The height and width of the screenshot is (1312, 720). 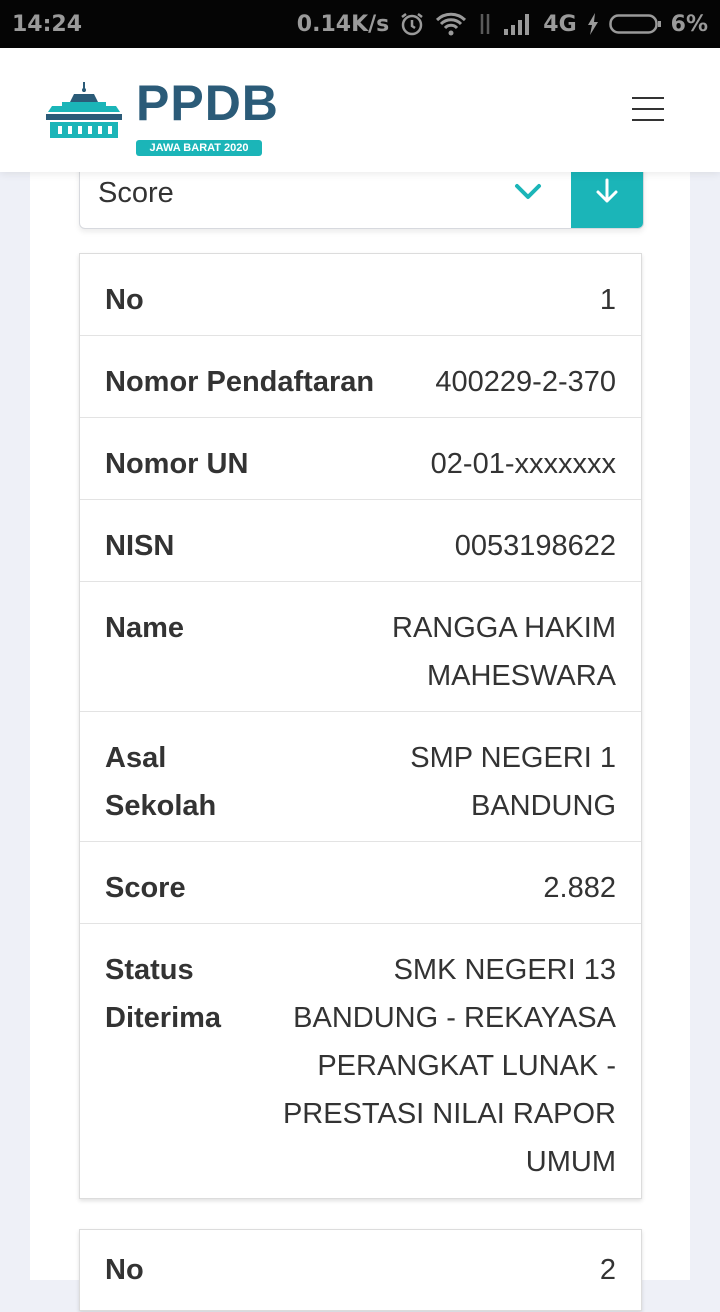 I want to click on record-card: No 2, so click(x=360, y=1270).